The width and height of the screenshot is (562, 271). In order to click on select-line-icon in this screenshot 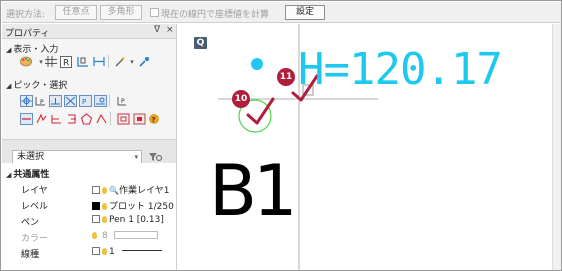, I will do `click(26, 118)`.